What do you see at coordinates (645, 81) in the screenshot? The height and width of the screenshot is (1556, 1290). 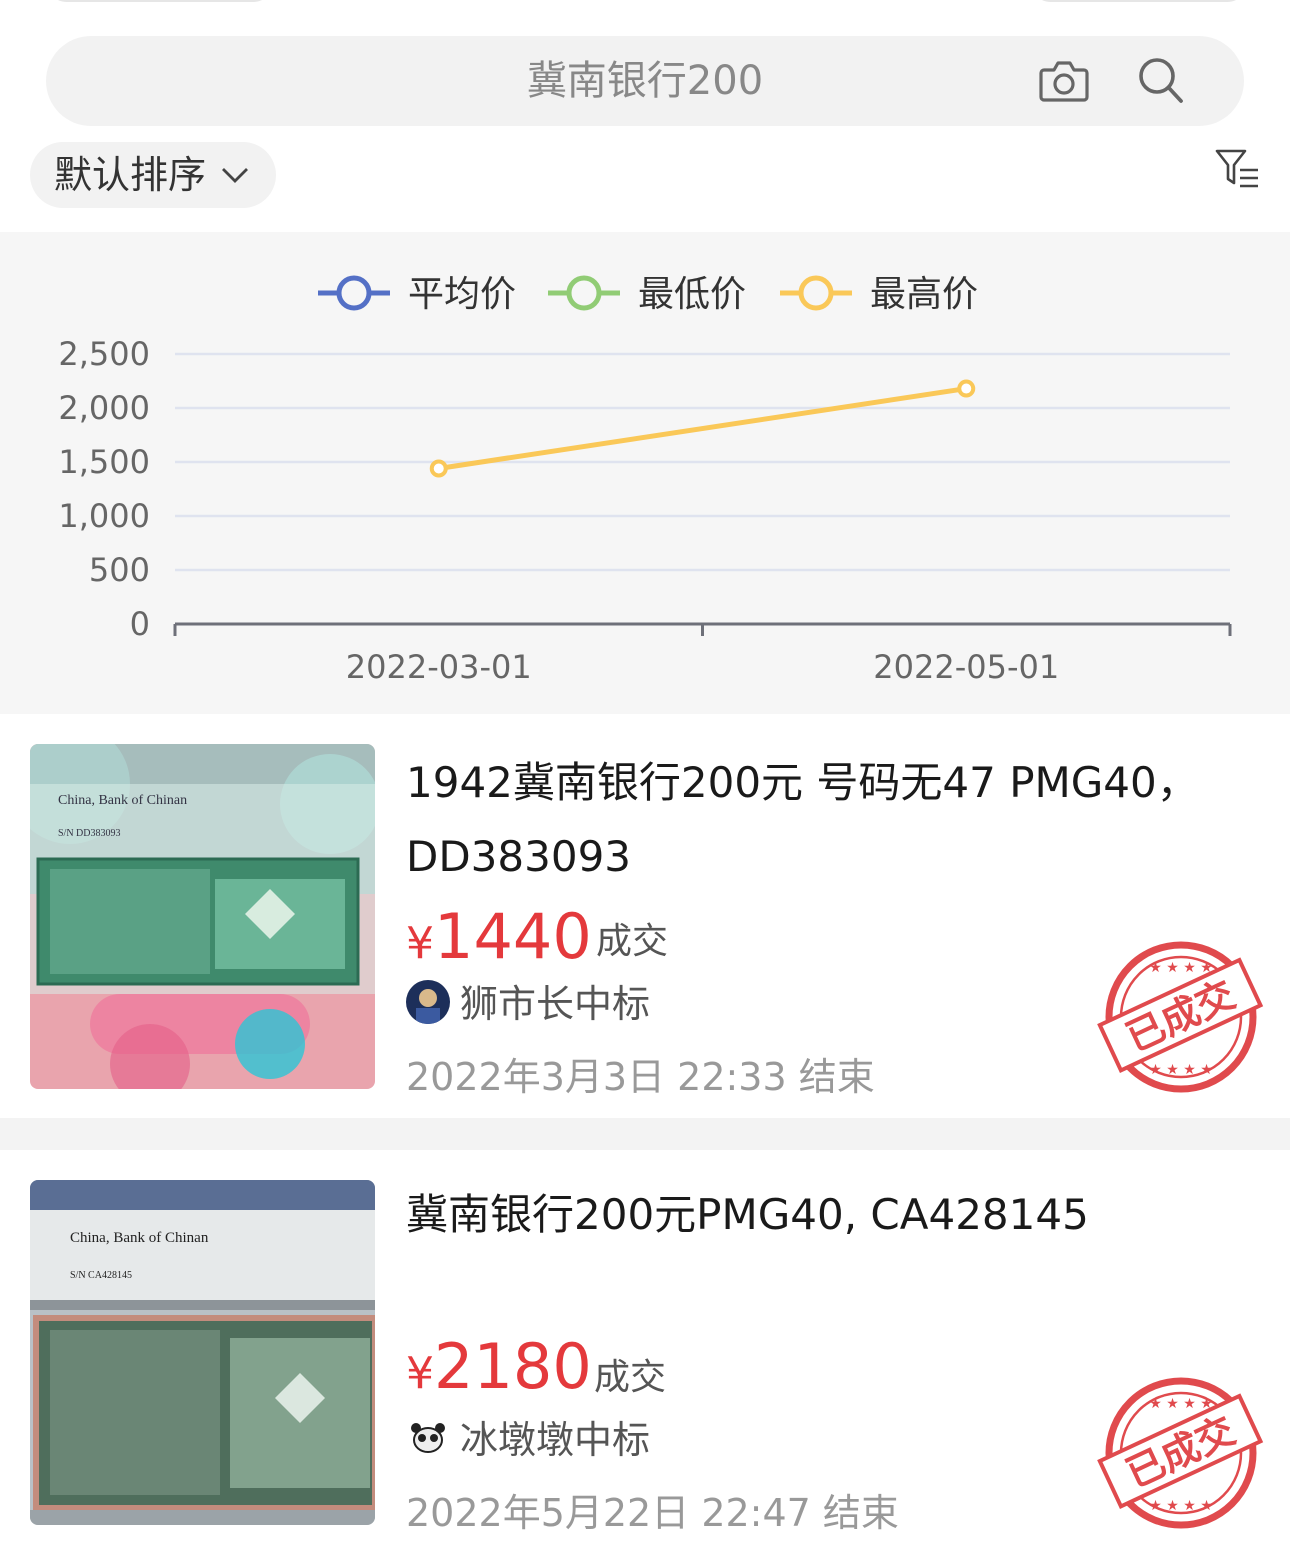 I see `search-bar: 冀南银行200` at bounding box center [645, 81].